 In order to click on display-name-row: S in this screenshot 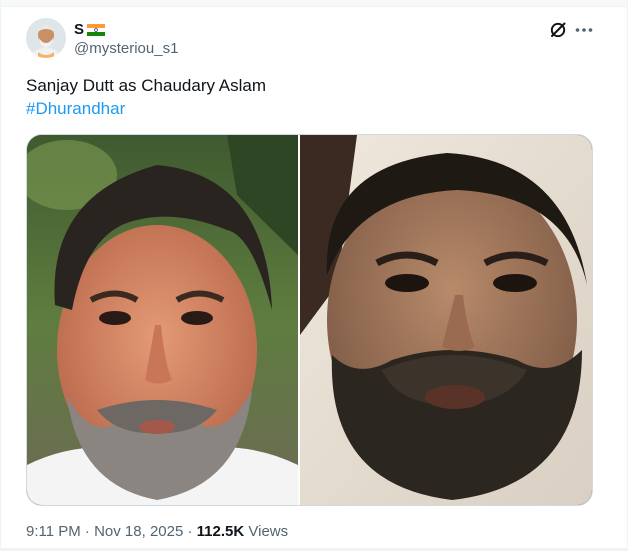, I will do `click(126, 29)`.